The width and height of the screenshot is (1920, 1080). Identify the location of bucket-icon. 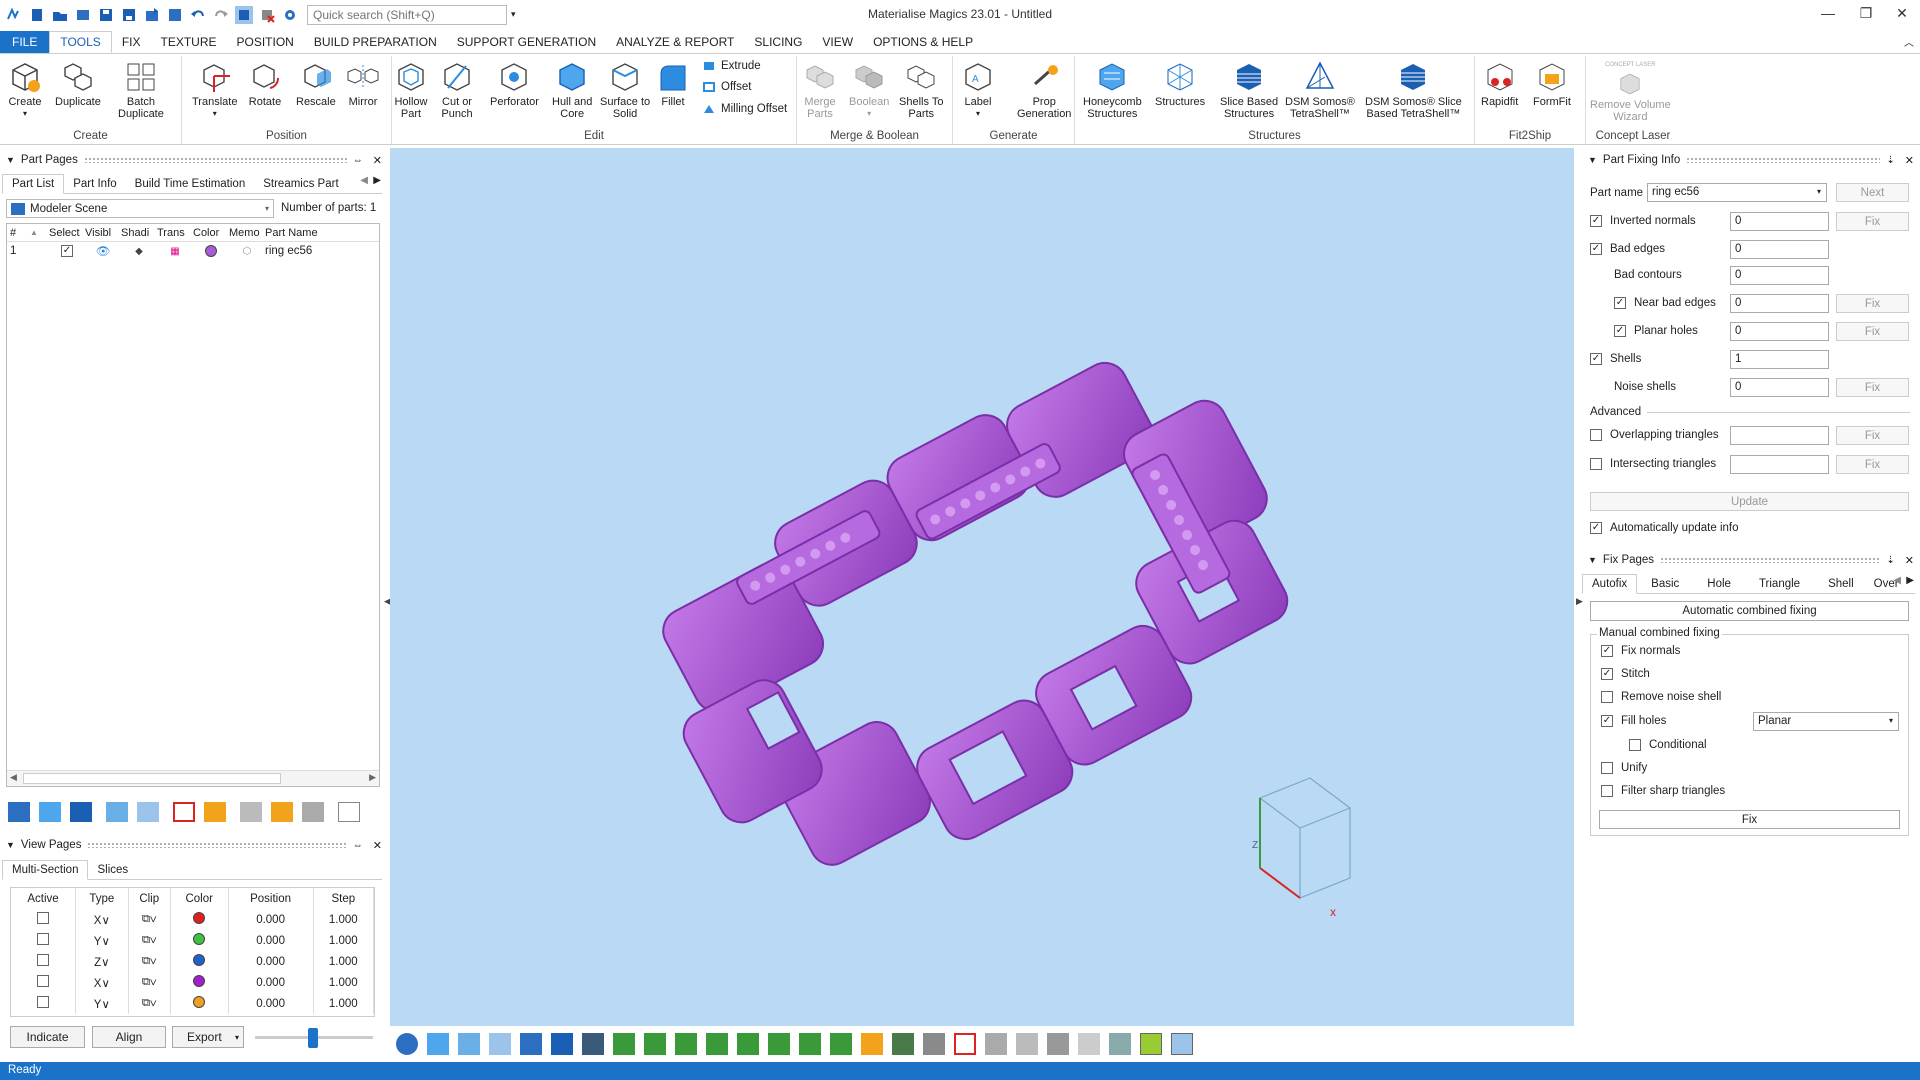
(251, 812).